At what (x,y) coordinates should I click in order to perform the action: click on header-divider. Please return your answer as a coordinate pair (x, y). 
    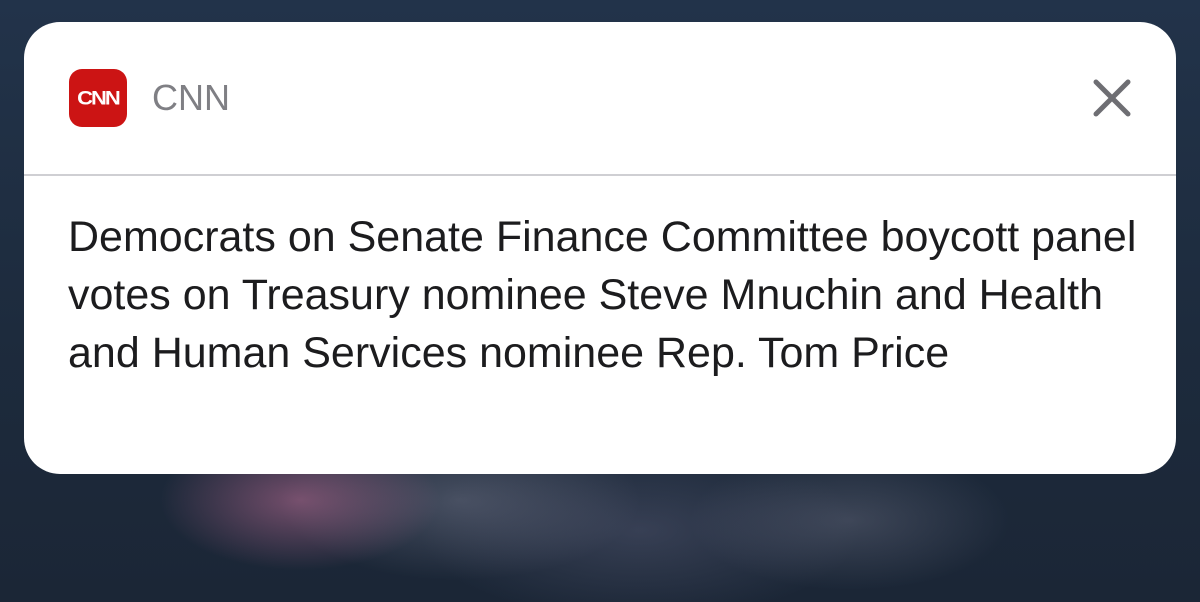
    Looking at the image, I should click on (600, 175).